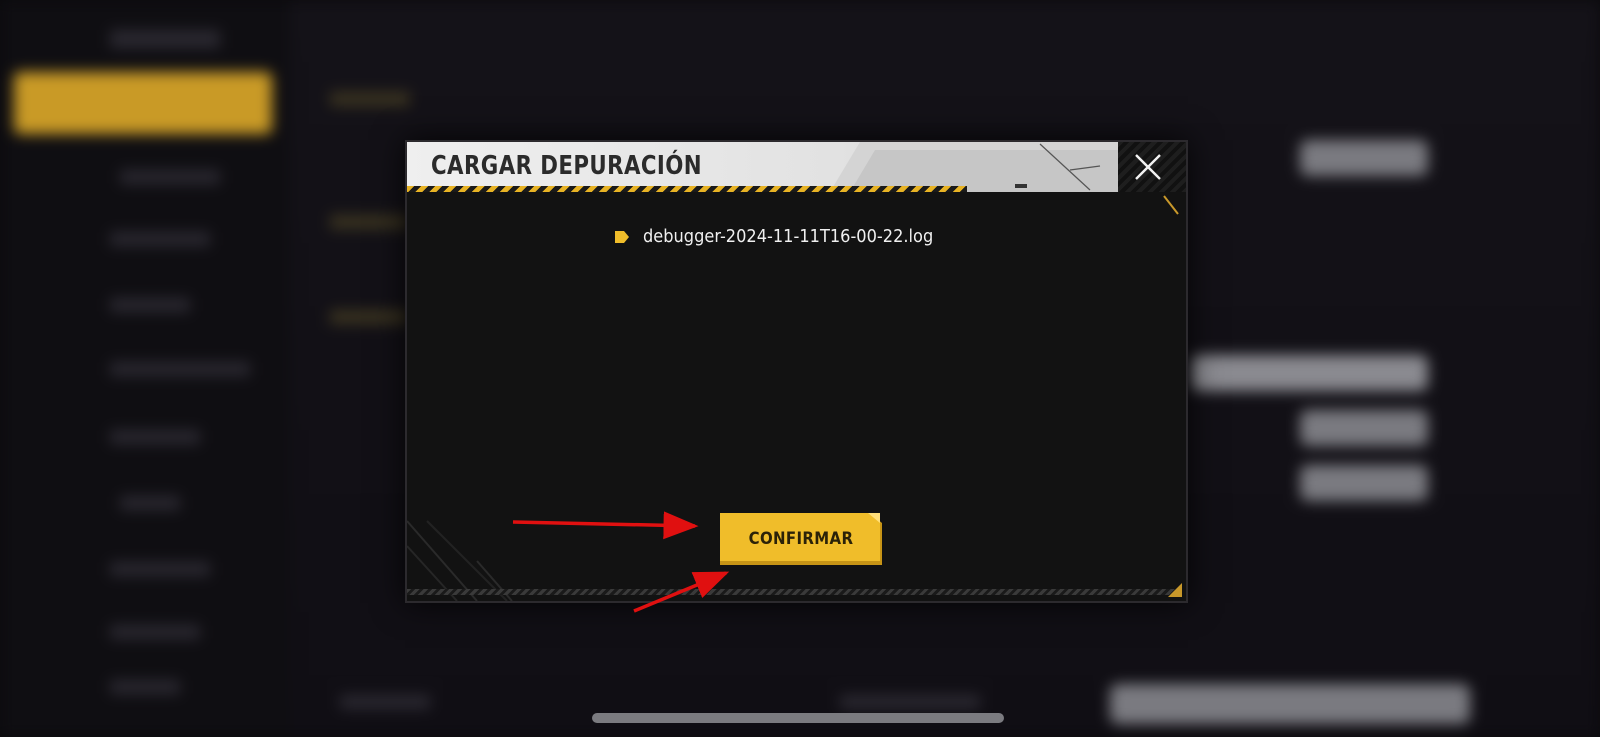 The height and width of the screenshot is (737, 1600). I want to click on bottom-stripe, so click(791, 592).